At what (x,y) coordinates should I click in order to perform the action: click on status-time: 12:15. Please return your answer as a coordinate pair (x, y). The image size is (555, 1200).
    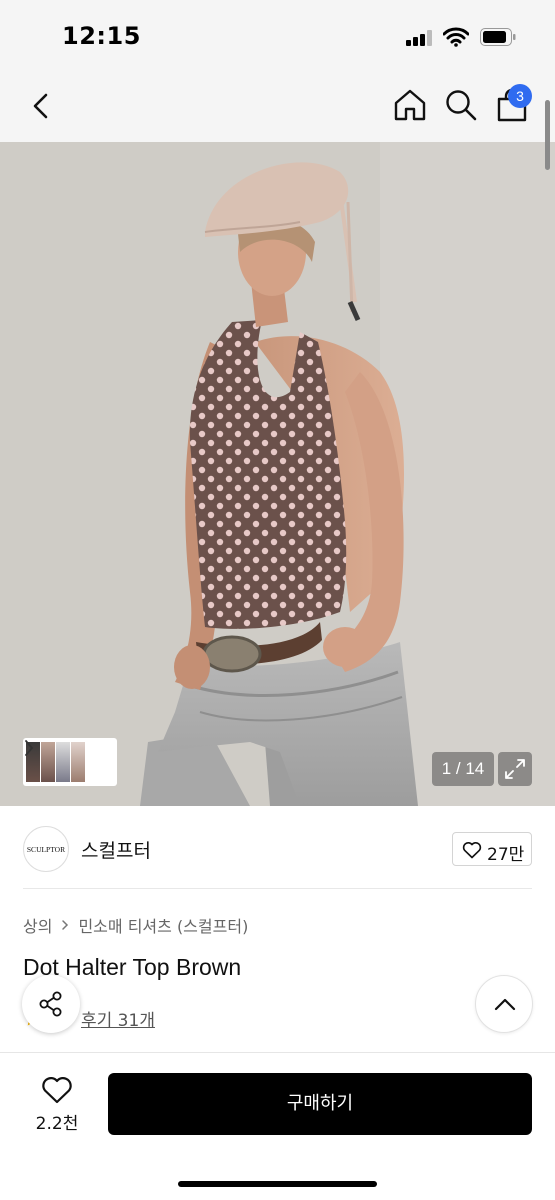
    Looking at the image, I should click on (101, 36).